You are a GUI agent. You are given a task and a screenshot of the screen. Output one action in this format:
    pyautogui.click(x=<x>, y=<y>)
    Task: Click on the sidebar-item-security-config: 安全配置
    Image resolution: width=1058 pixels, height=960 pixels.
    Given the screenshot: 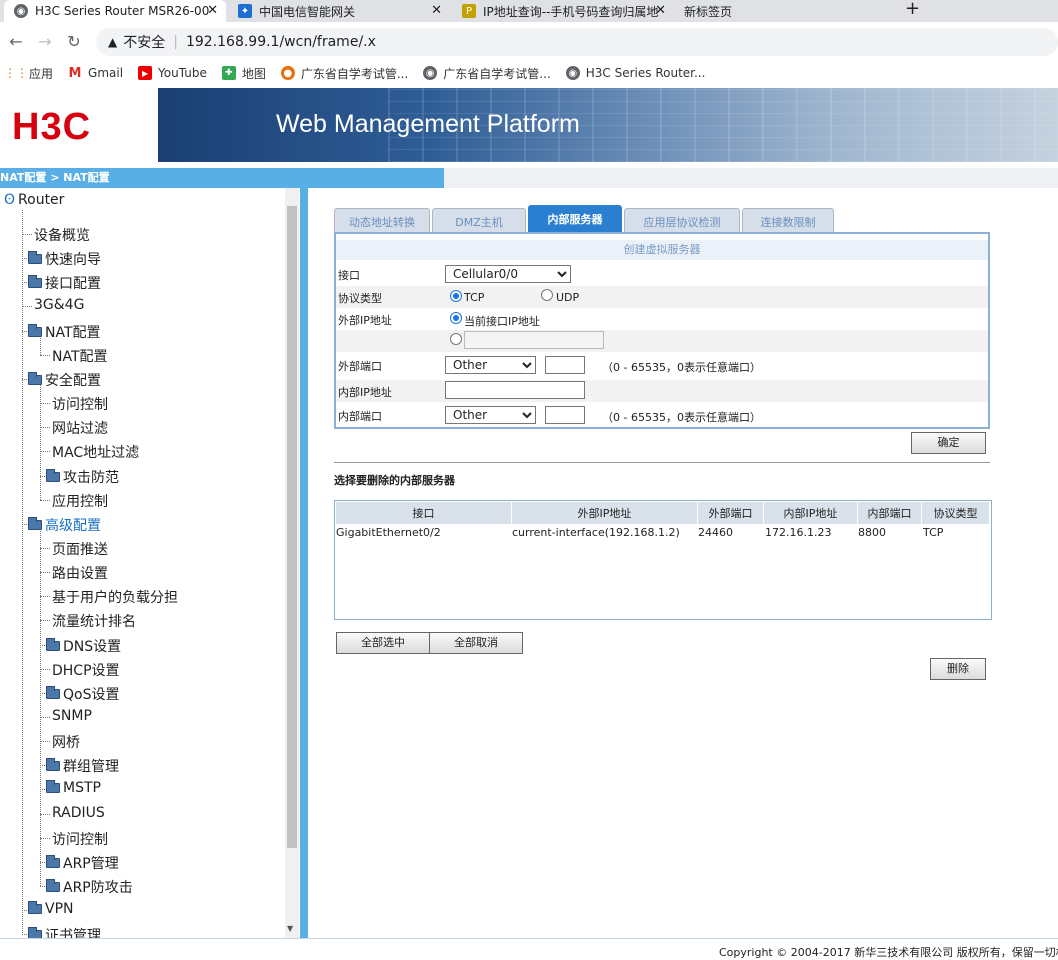 What is the action you would take?
    pyautogui.click(x=64, y=380)
    